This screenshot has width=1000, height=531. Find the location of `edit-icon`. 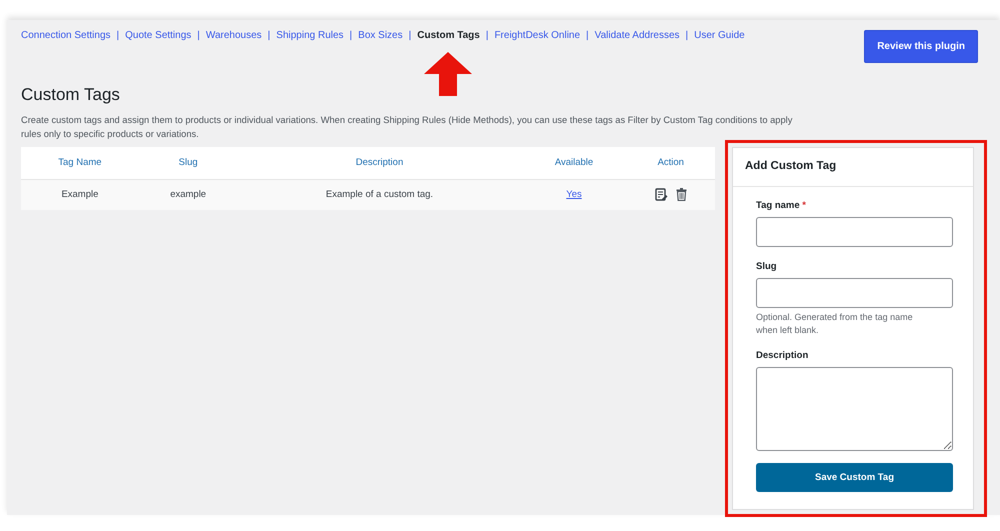

edit-icon is located at coordinates (661, 194).